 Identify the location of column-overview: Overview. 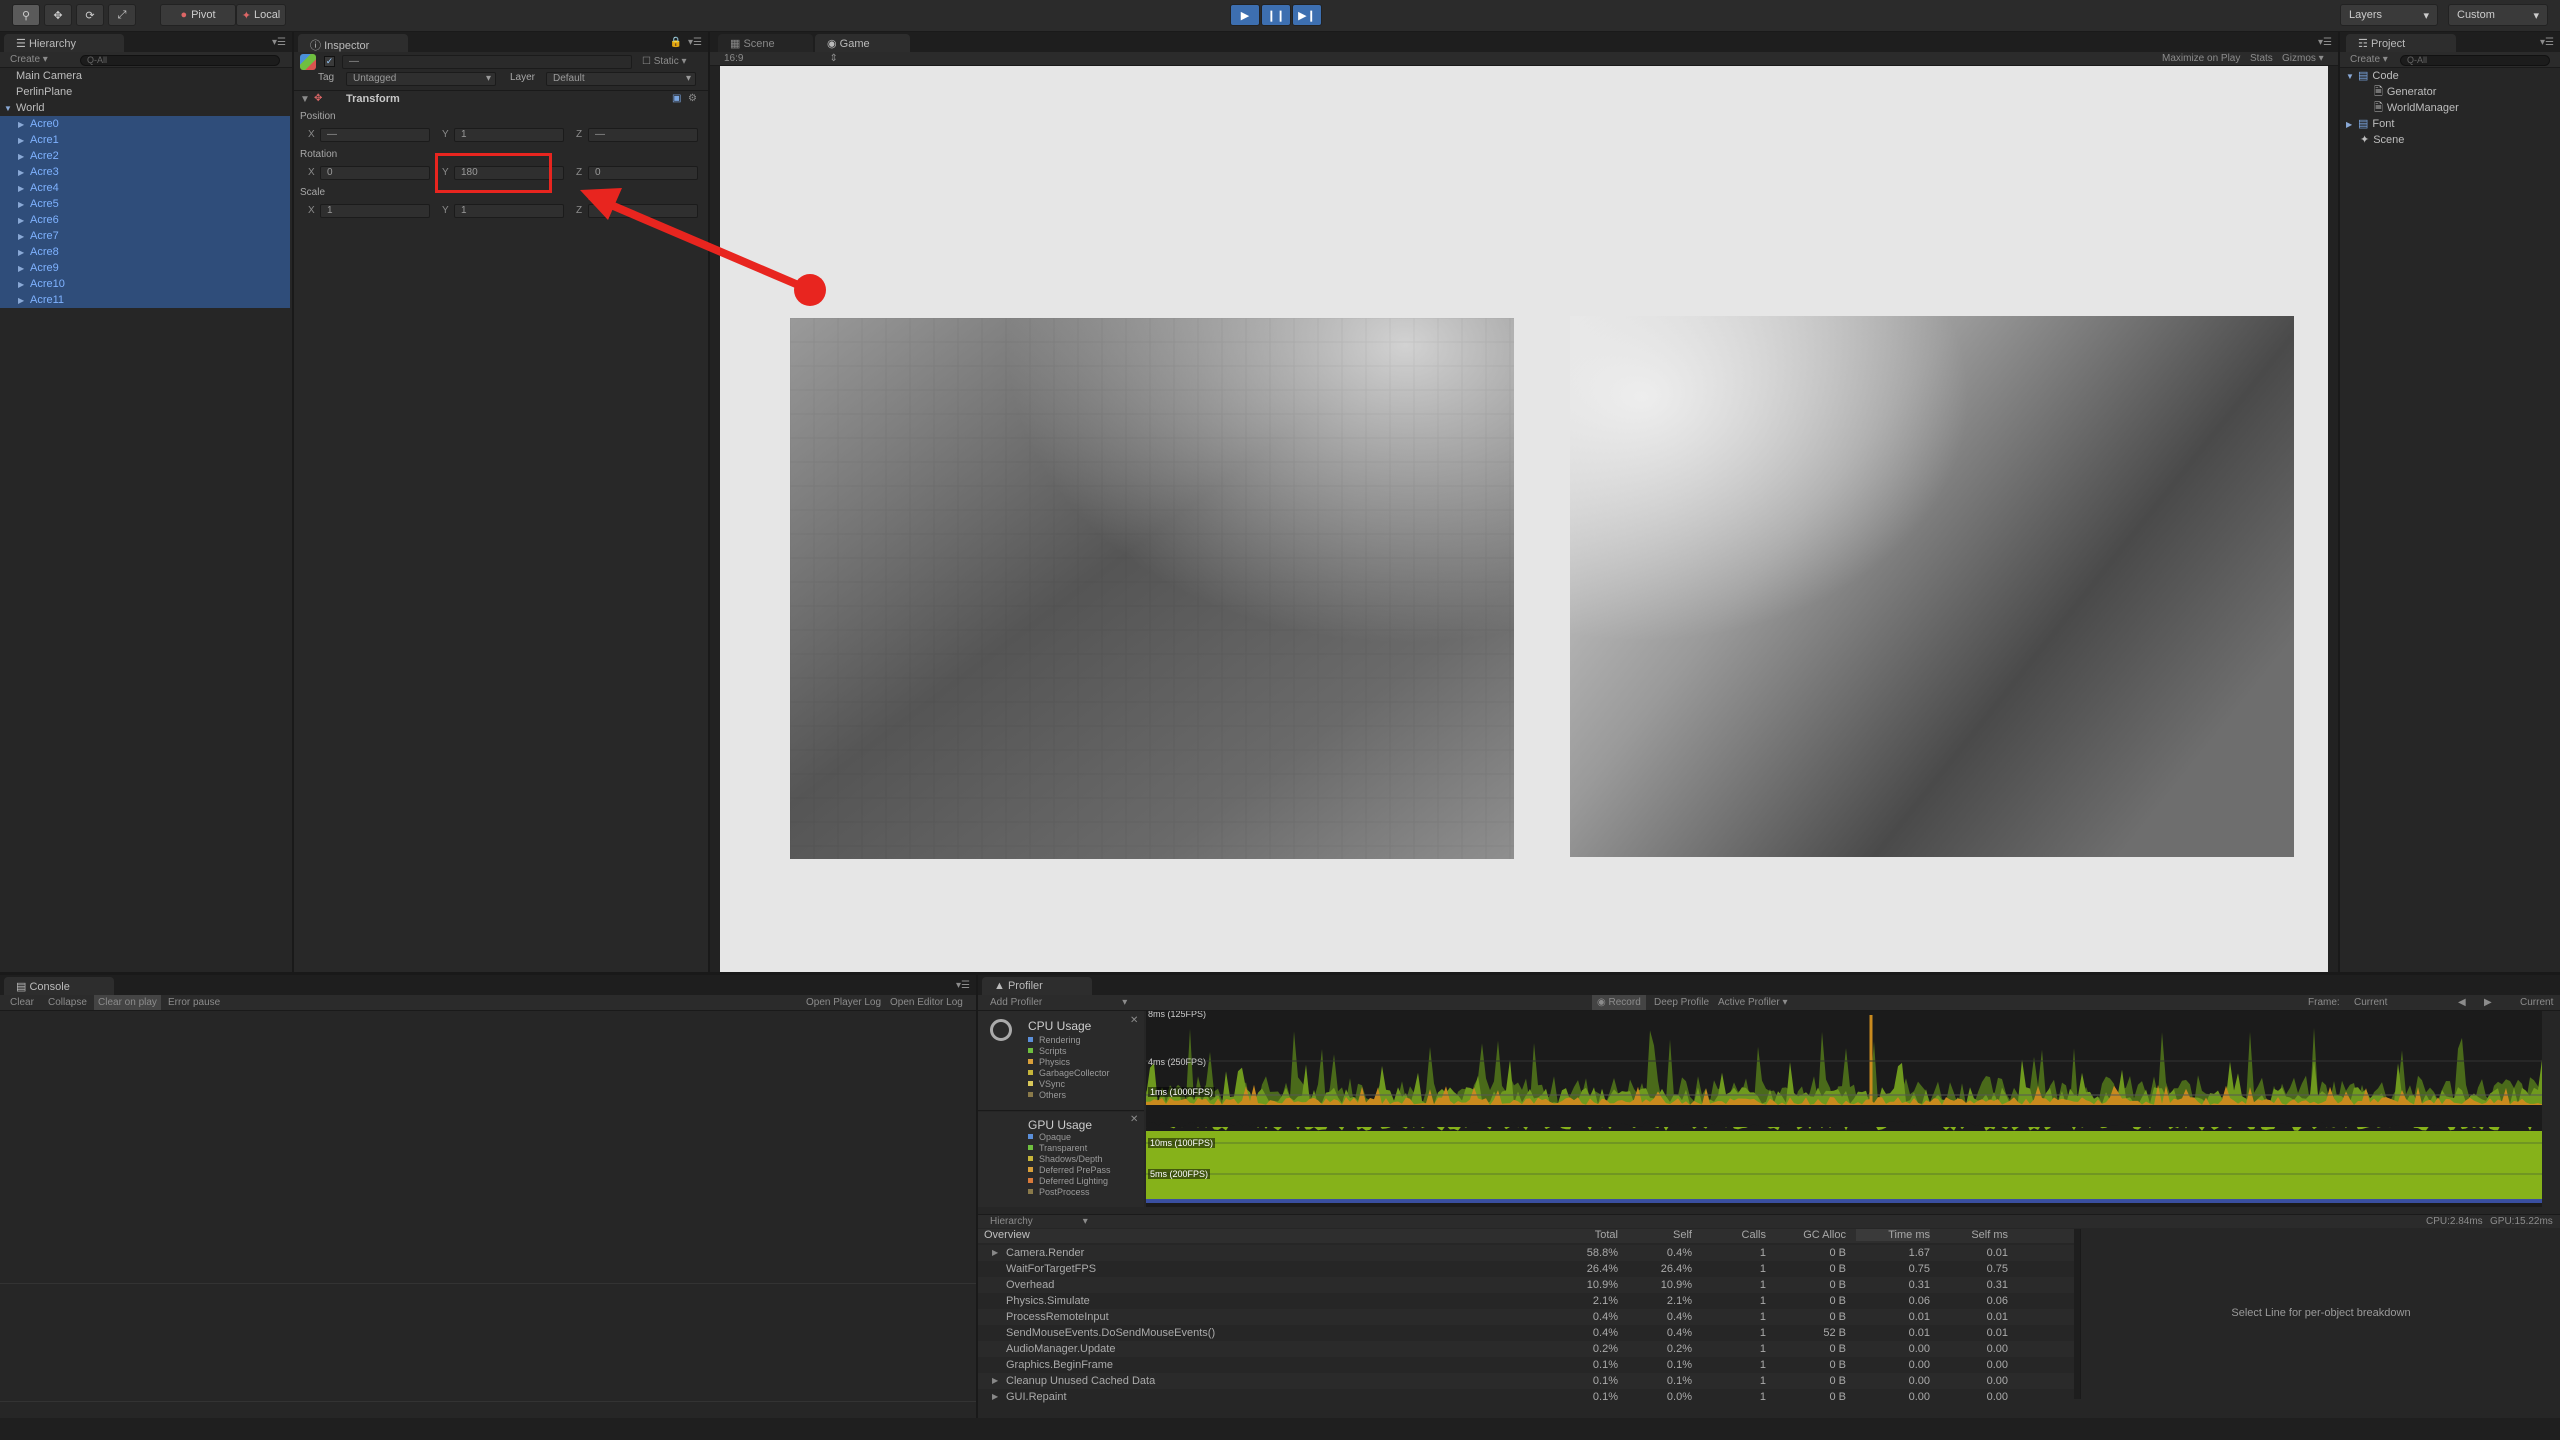
(1007, 1235).